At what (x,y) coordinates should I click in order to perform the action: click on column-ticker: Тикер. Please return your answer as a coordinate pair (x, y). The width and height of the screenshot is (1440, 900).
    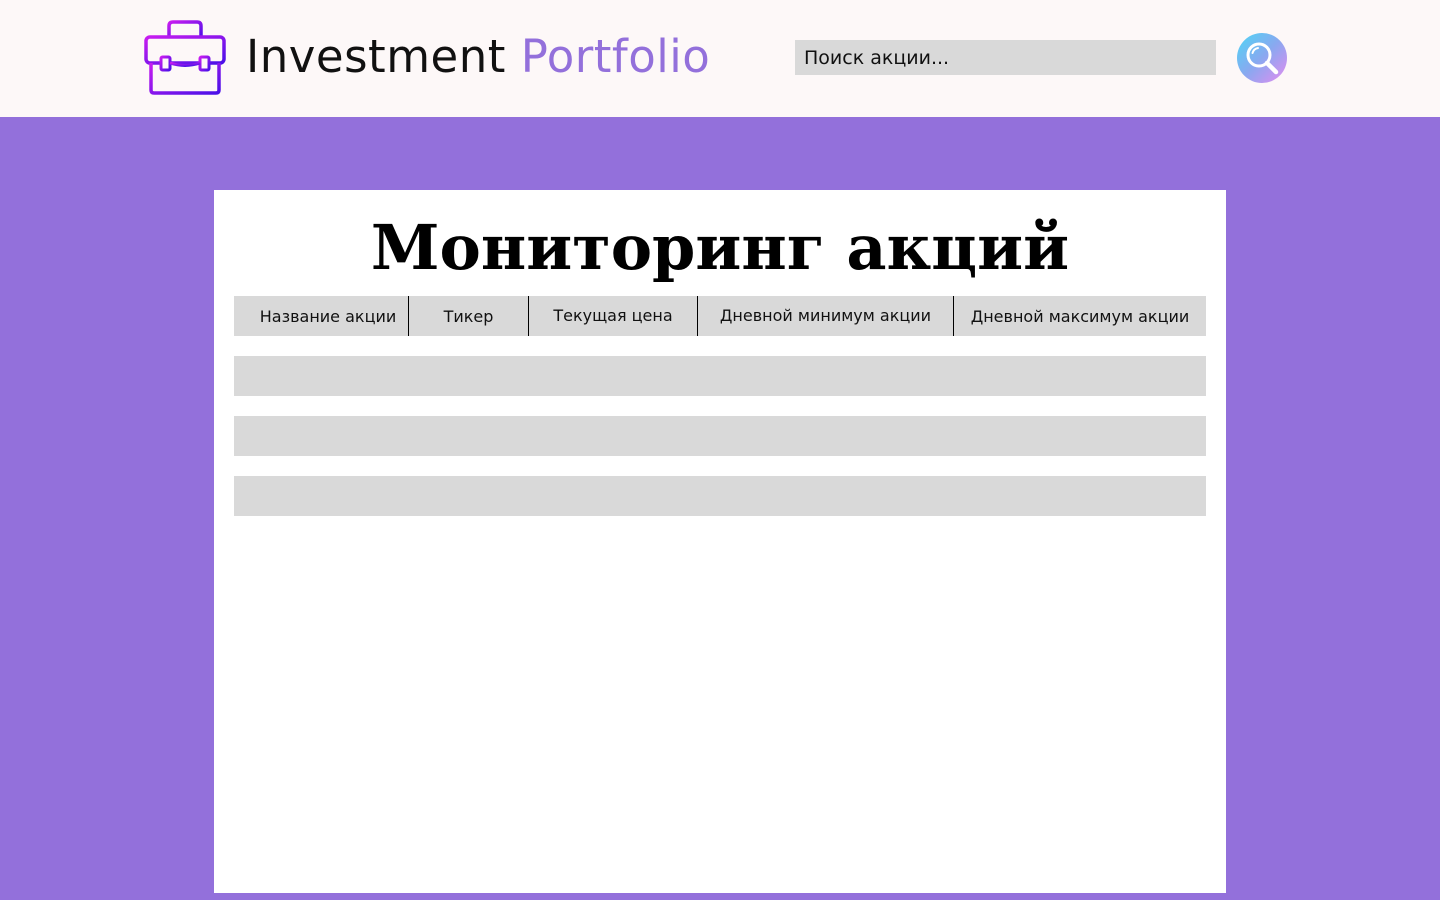
    Looking at the image, I should click on (469, 316).